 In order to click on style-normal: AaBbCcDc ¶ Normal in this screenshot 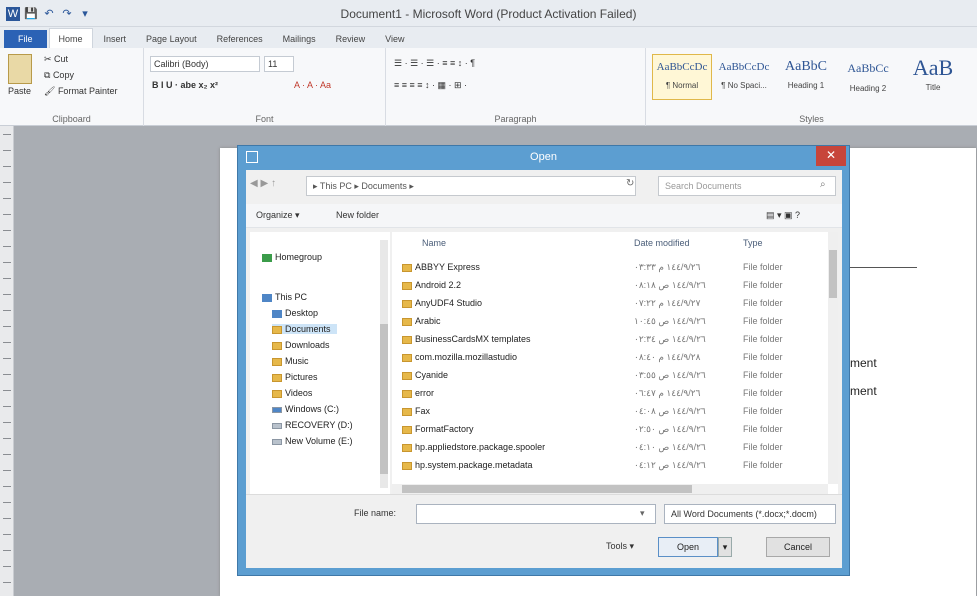, I will do `click(682, 77)`.